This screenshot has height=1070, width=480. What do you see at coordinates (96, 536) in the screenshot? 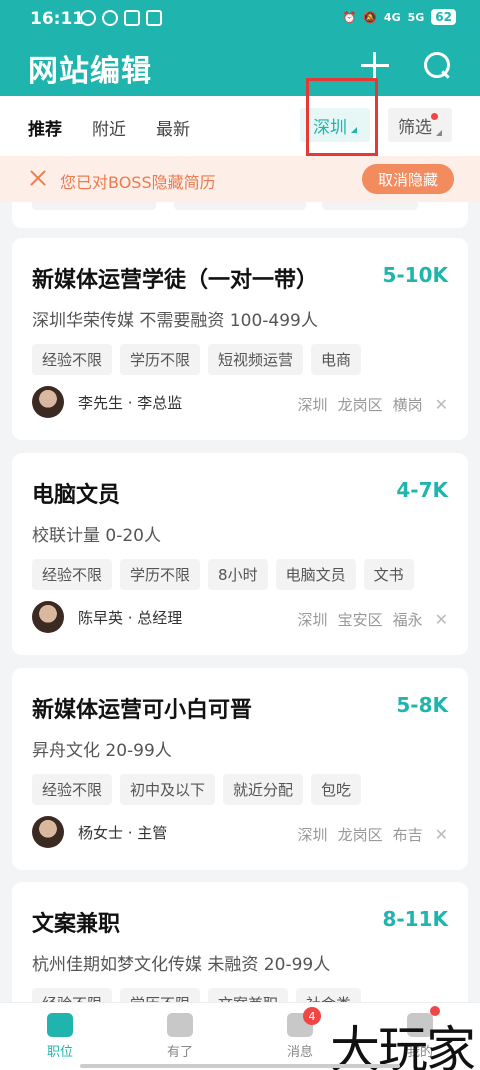
I see `job-company: 校联计量 0-20人` at bounding box center [96, 536].